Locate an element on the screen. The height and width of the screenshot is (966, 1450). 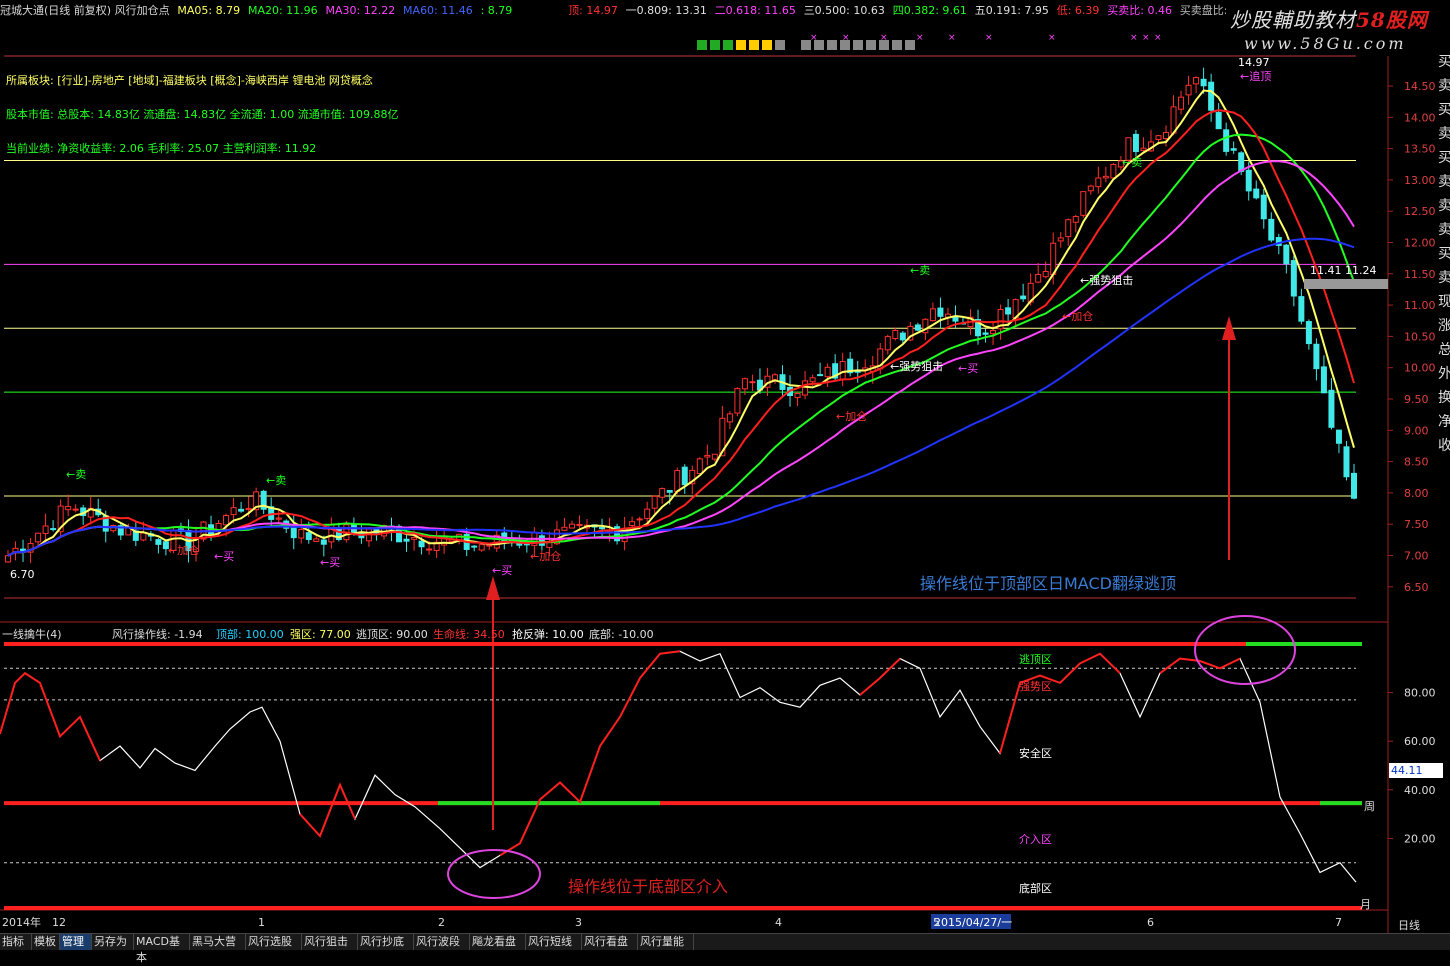
price-tick-label: 9.00 is located at coordinates (1416, 430).